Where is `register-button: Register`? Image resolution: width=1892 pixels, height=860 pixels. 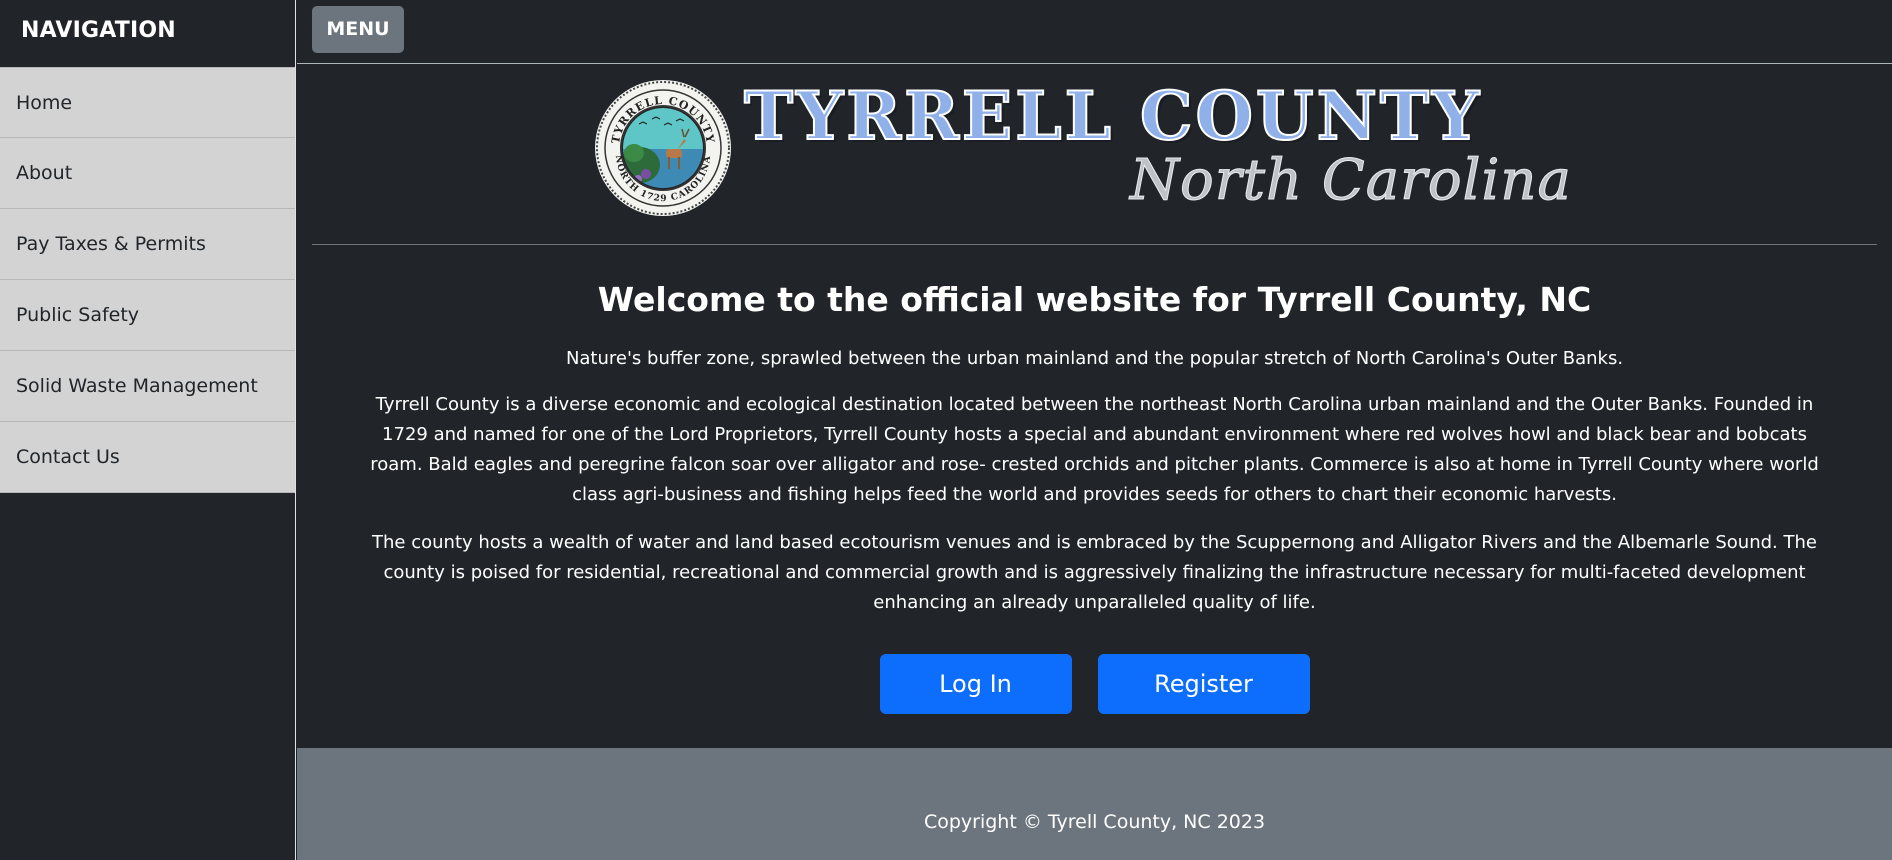
register-button: Register is located at coordinates (1203, 684).